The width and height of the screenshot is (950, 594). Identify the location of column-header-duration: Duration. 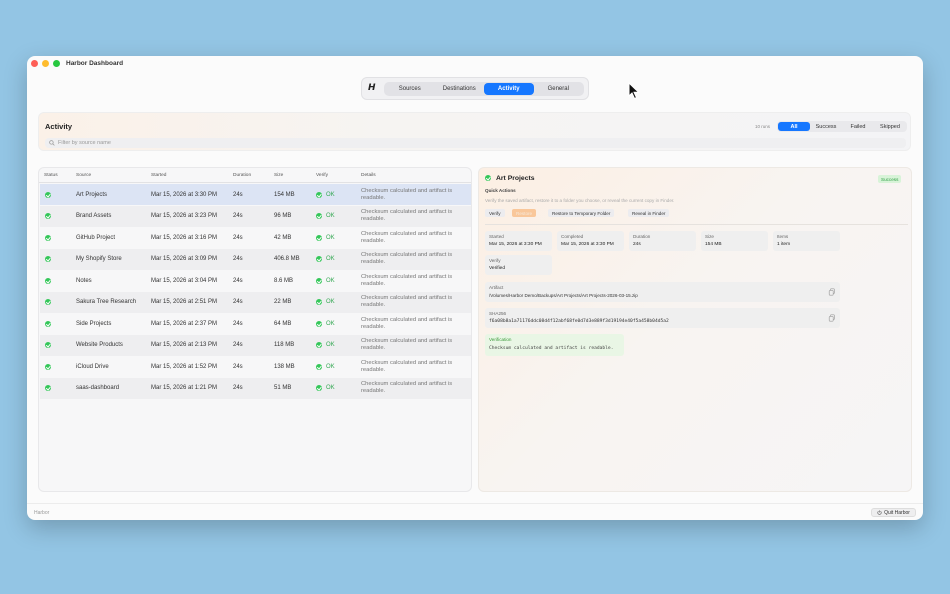
(242, 175).